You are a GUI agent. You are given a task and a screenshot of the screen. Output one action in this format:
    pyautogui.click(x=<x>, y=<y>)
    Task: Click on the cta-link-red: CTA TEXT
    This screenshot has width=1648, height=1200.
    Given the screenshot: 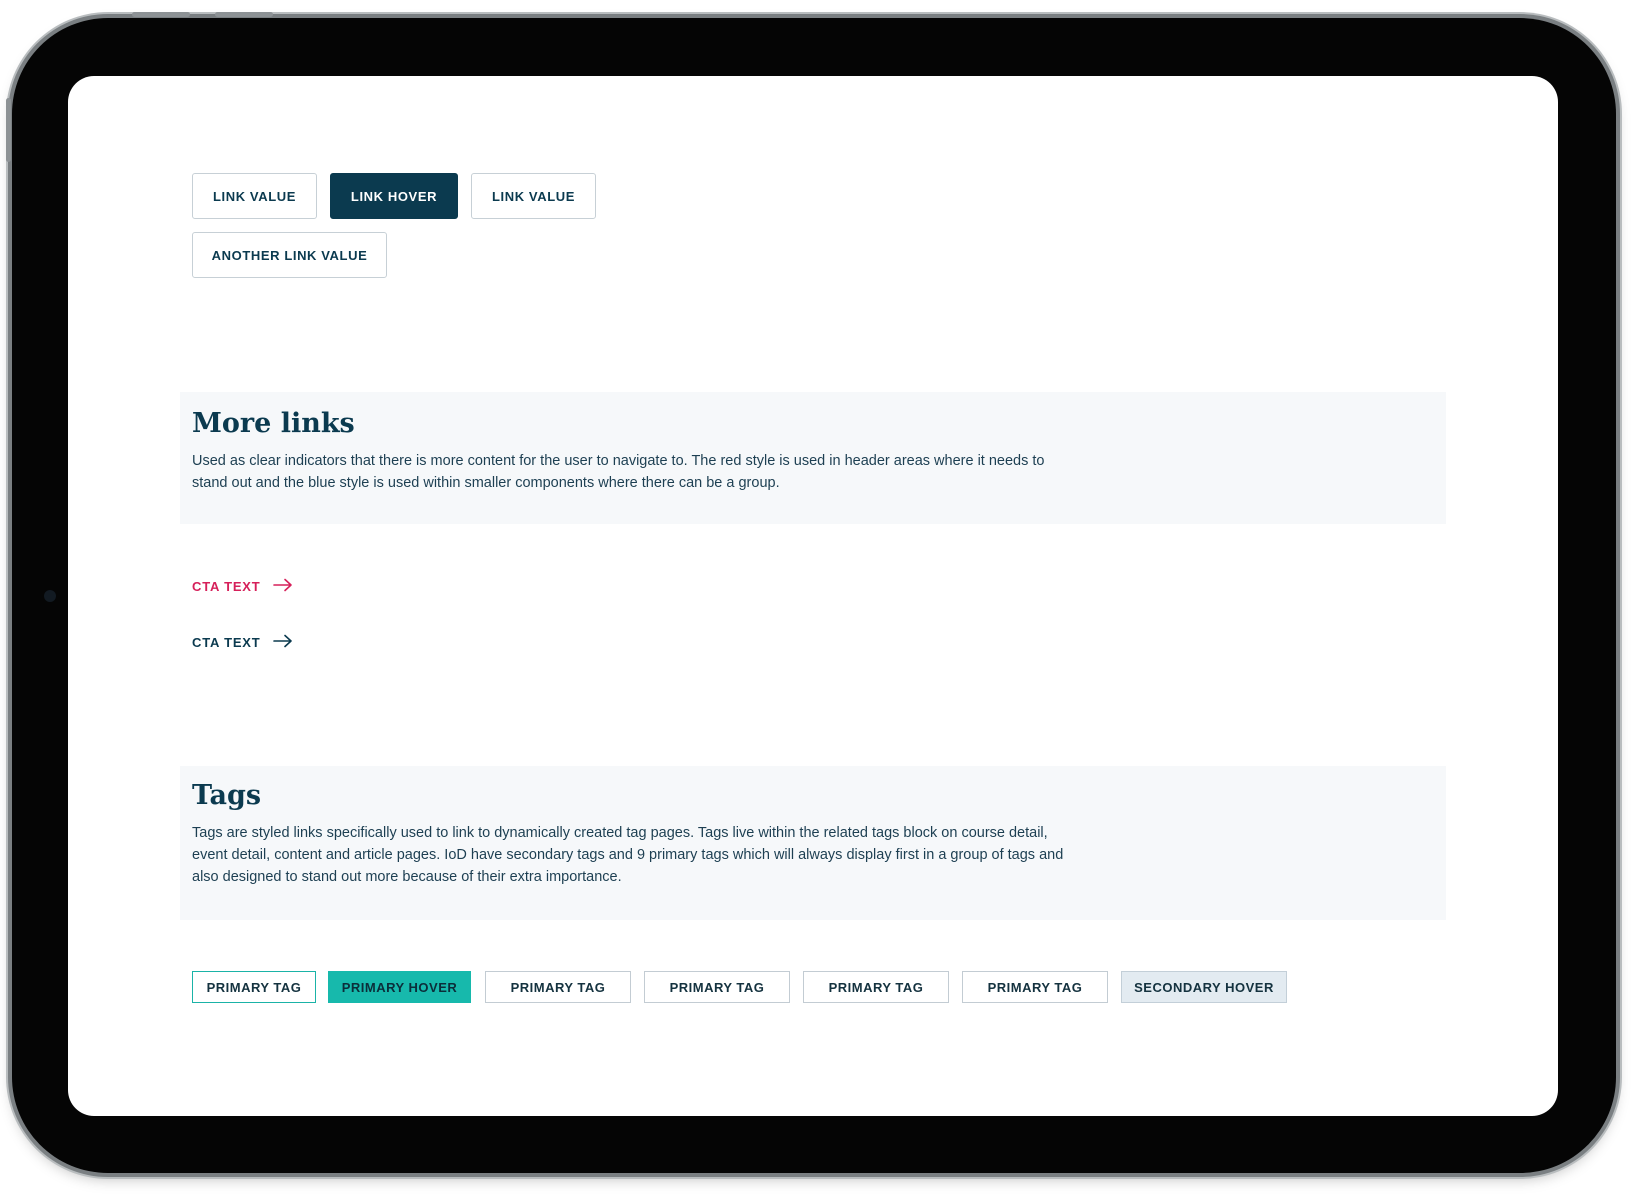 What is the action you would take?
    pyautogui.click(x=242, y=586)
    